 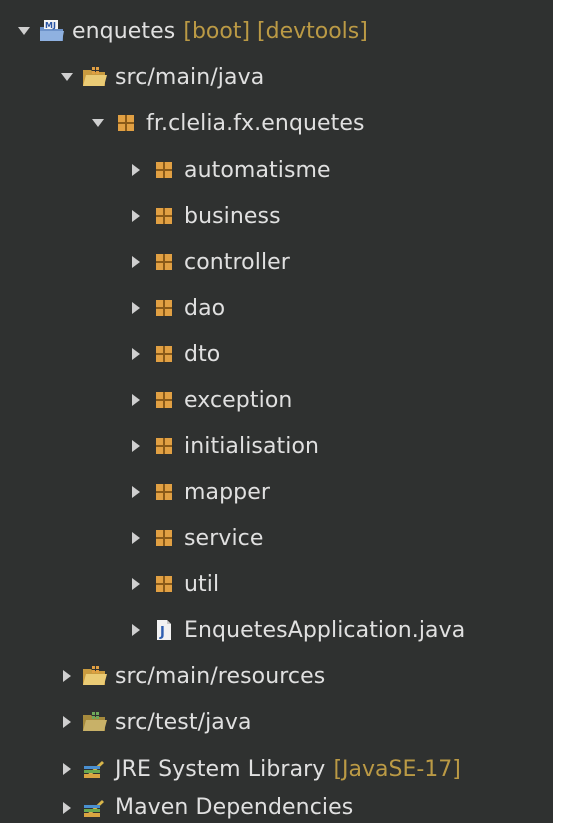 I want to click on tree-item-package: business, so click(x=276, y=216).